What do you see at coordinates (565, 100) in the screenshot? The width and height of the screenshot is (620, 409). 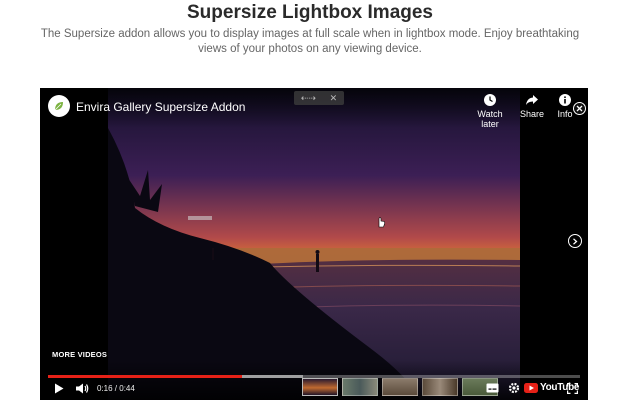 I see `info-icon` at bounding box center [565, 100].